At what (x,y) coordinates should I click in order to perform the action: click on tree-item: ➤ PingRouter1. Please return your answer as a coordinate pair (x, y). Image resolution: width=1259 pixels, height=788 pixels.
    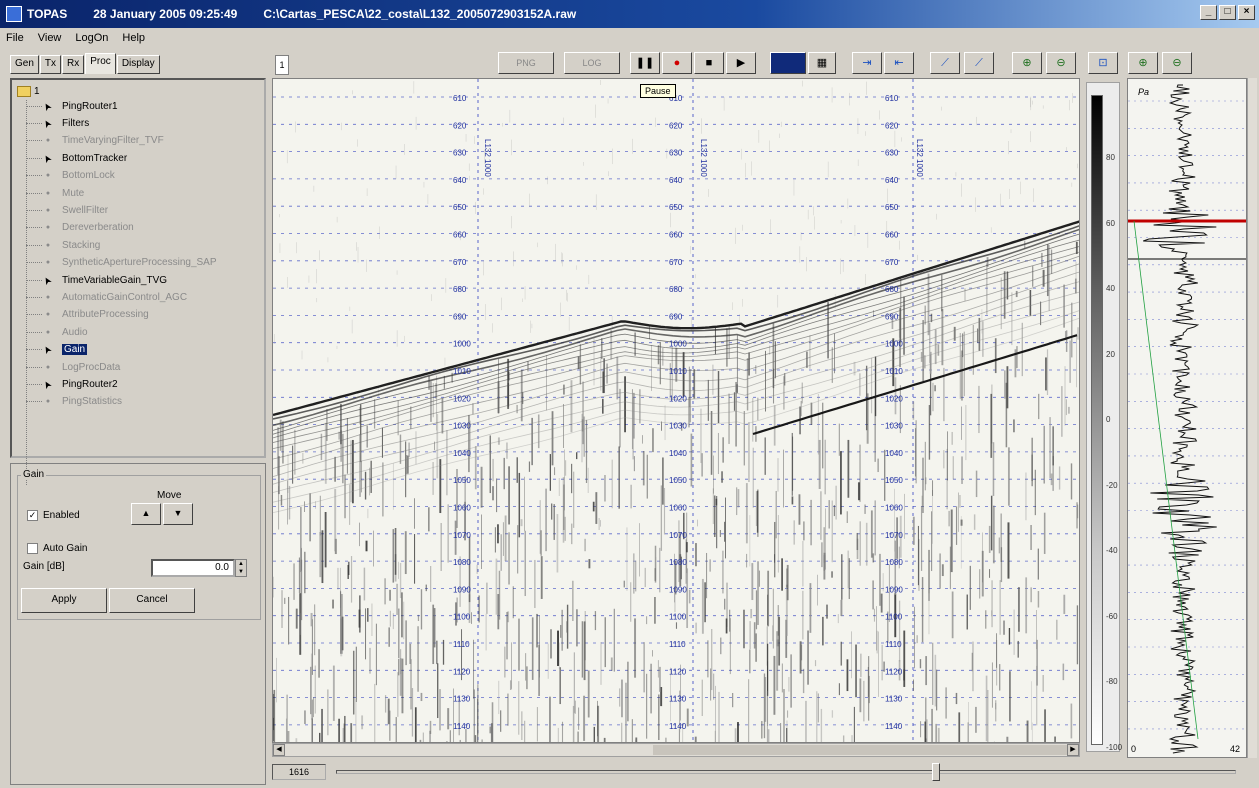
    Looking at the image, I should click on (72, 106).